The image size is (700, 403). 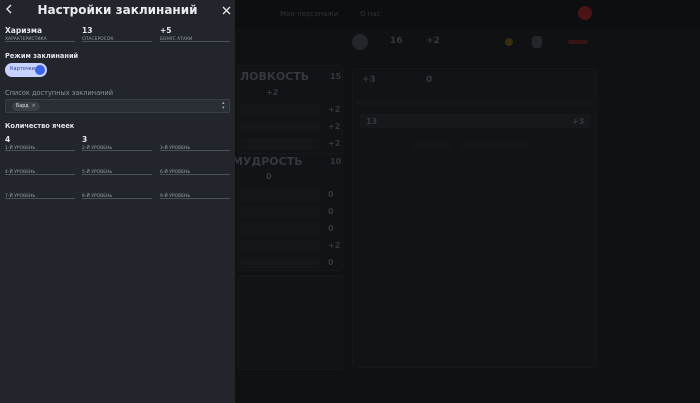 I want to click on slot-level-7-caption: 7-Й УРОВЕНЬ, so click(x=20, y=196).